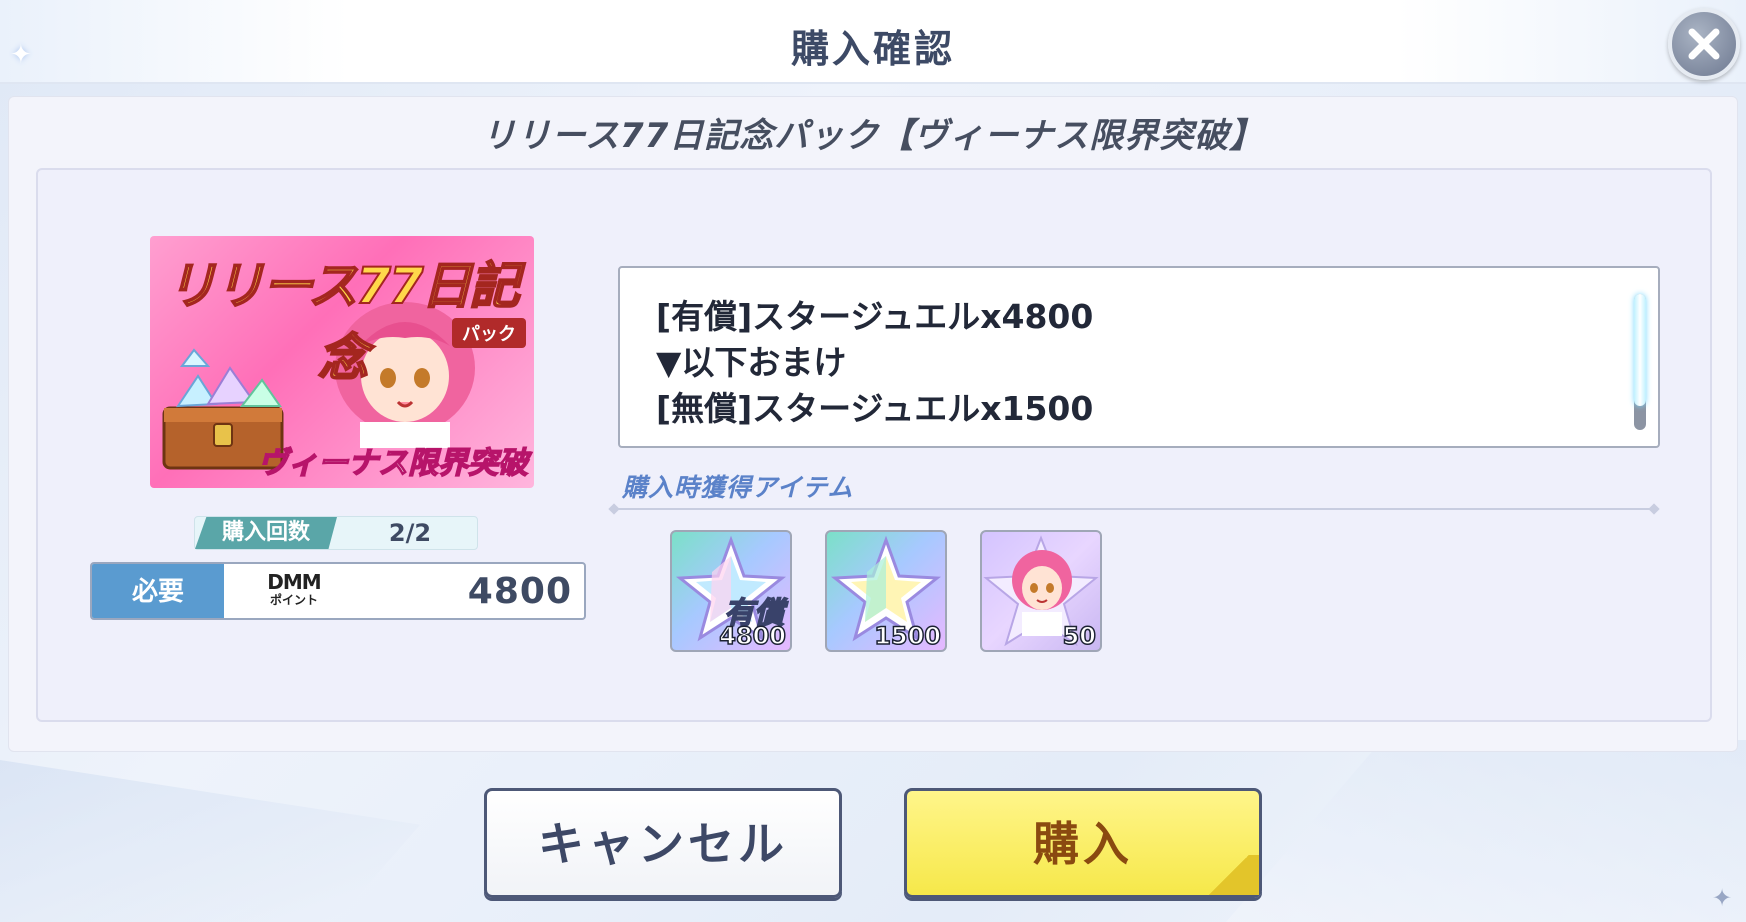  Describe the element at coordinates (519, 591) in the screenshot. I see `required-value: 4800` at that location.